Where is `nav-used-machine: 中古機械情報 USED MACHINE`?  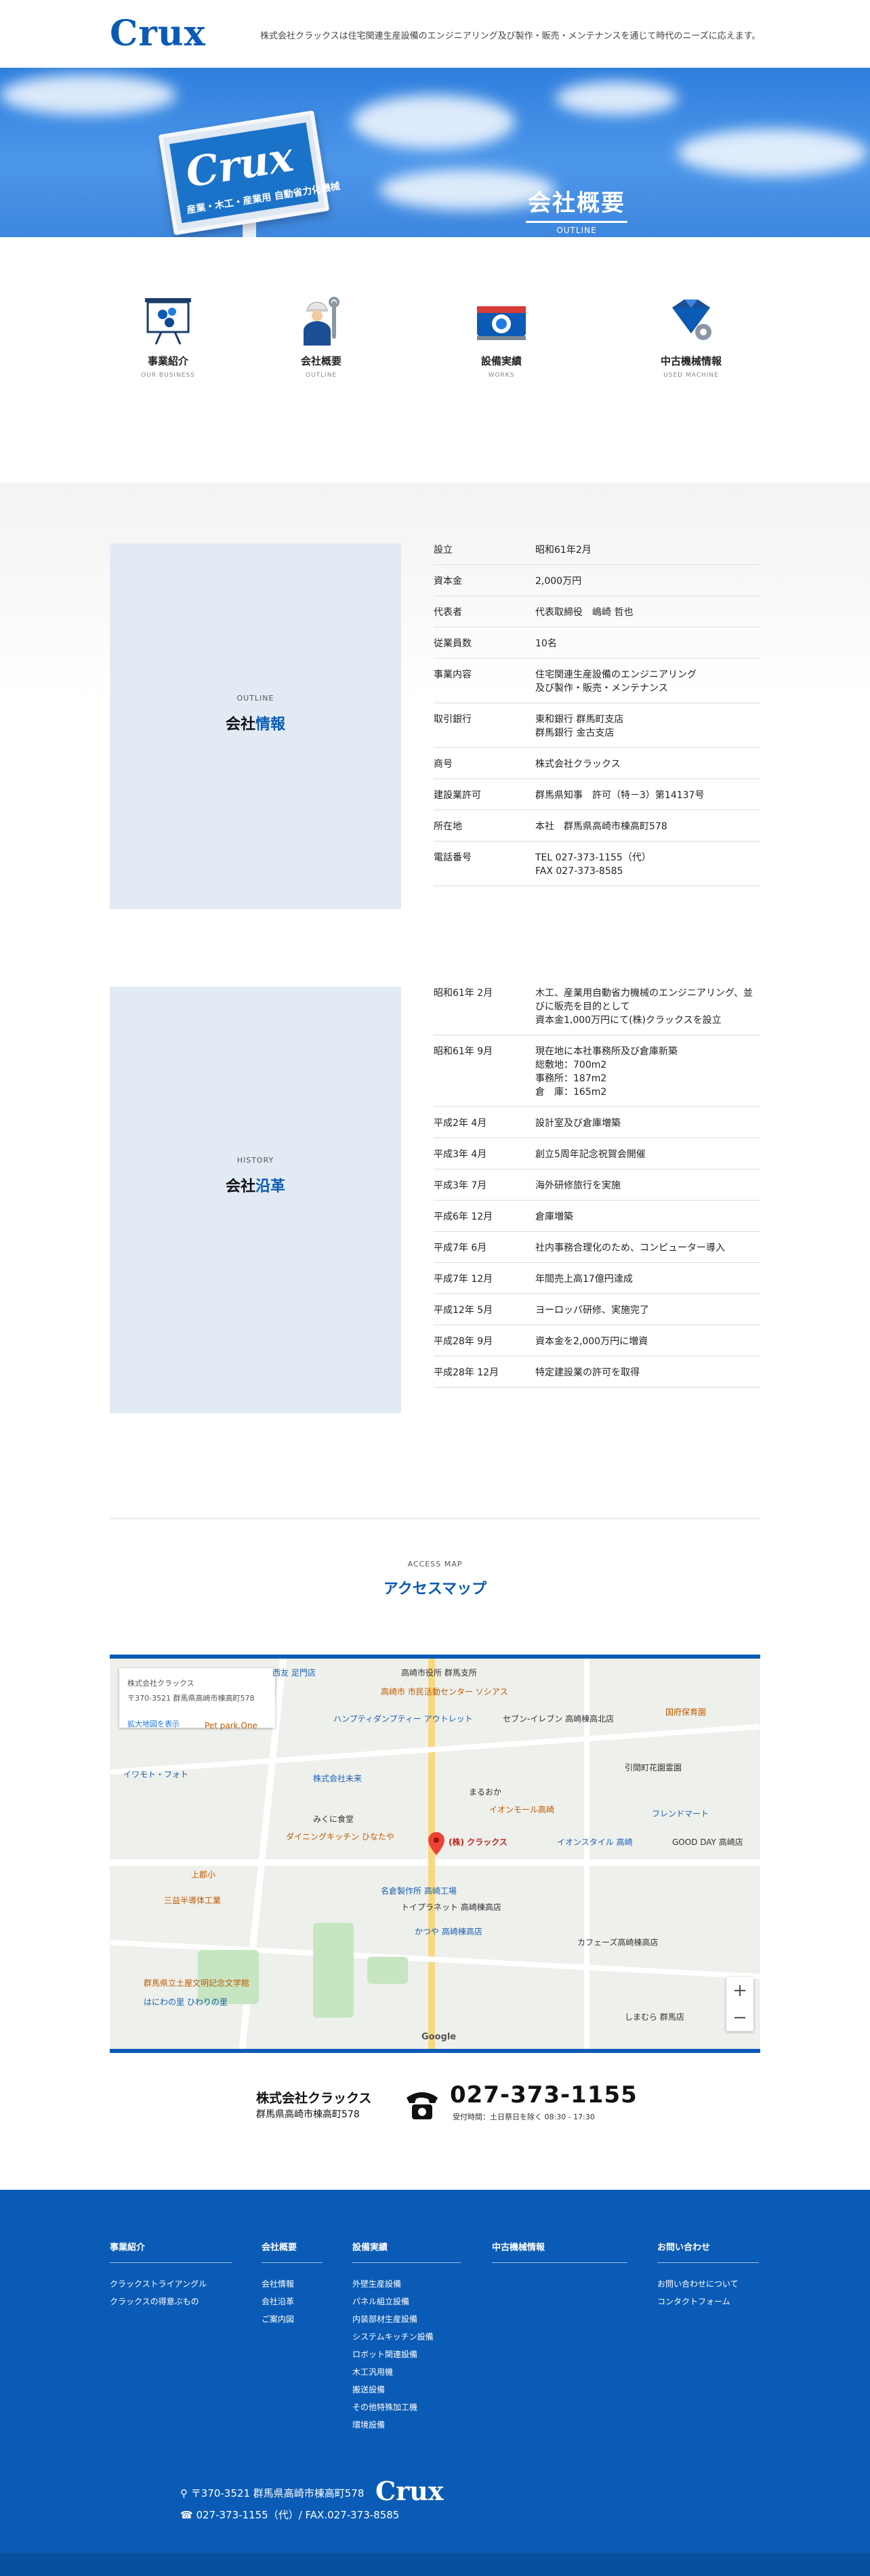 nav-used-machine: 中古機械情報 USED MACHINE is located at coordinates (691, 336).